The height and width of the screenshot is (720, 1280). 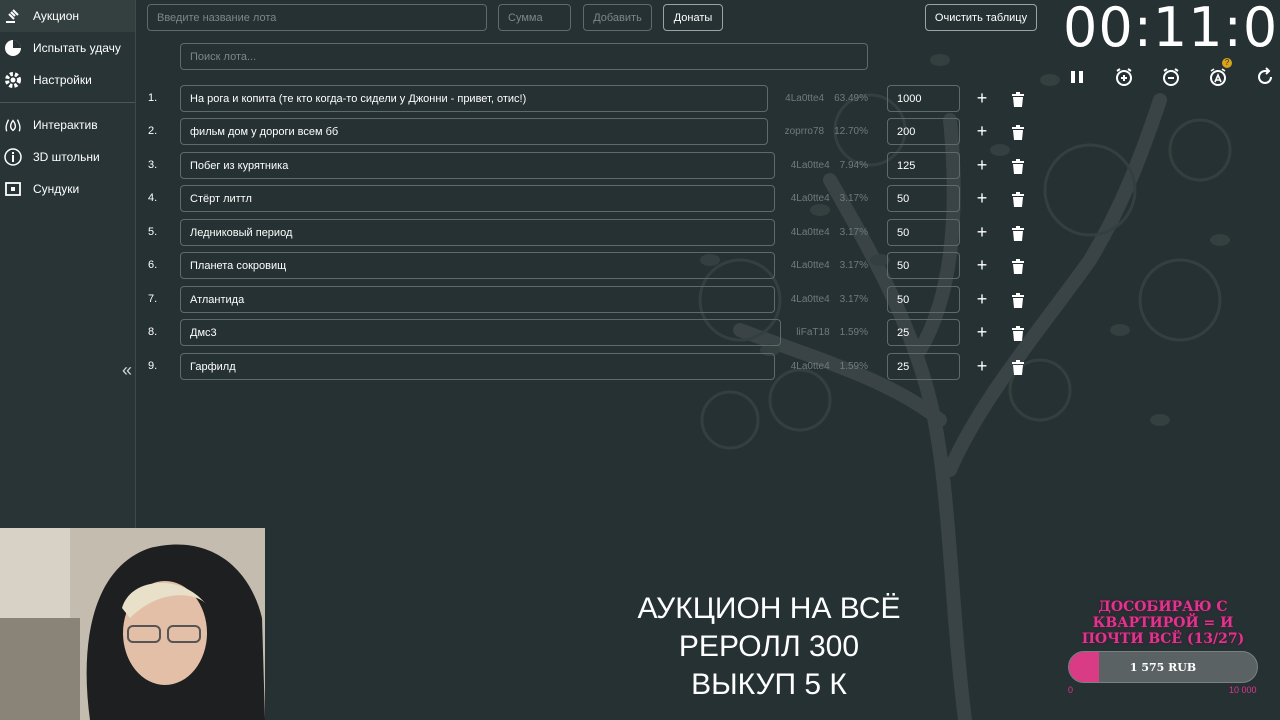 I want to click on clear-table-button: Очистить таблицу, so click(x=981, y=17).